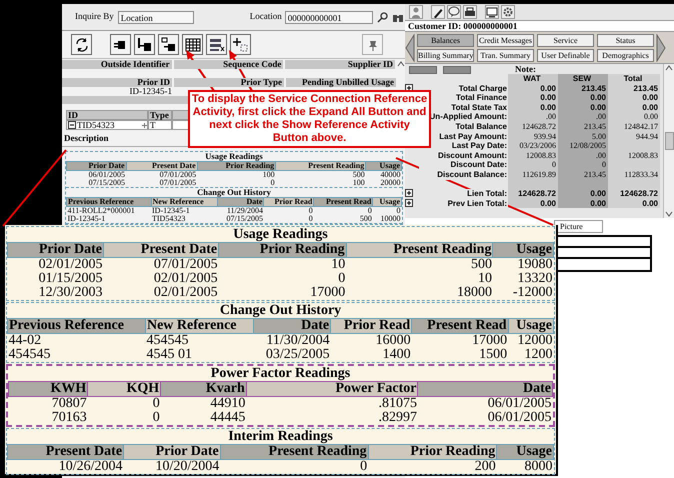 The image size is (674, 478). What do you see at coordinates (266, 17) in the screenshot?
I see `field-label: Location` at bounding box center [266, 17].